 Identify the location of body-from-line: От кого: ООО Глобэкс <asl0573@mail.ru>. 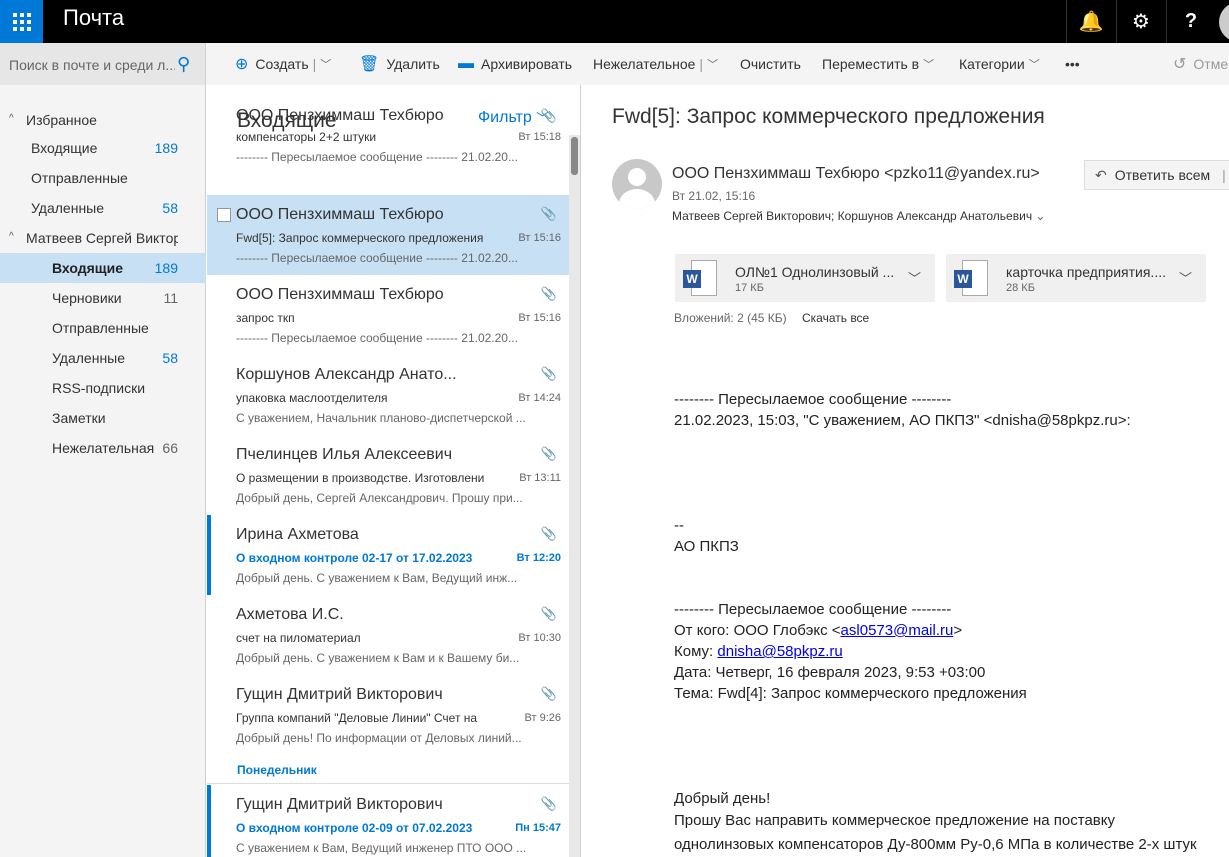
(818, 630).